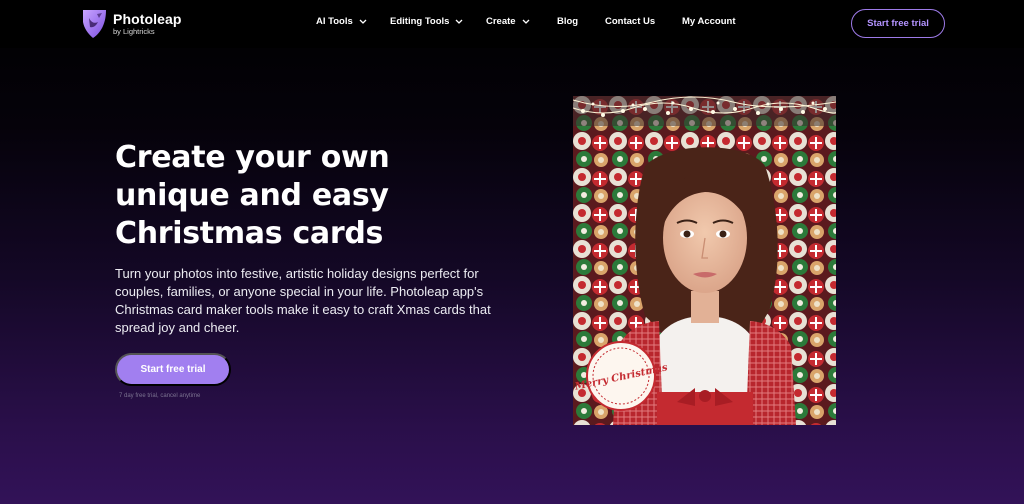  I want to click on nav-item-editing-tools: Editing Tools, so click(426, 21).